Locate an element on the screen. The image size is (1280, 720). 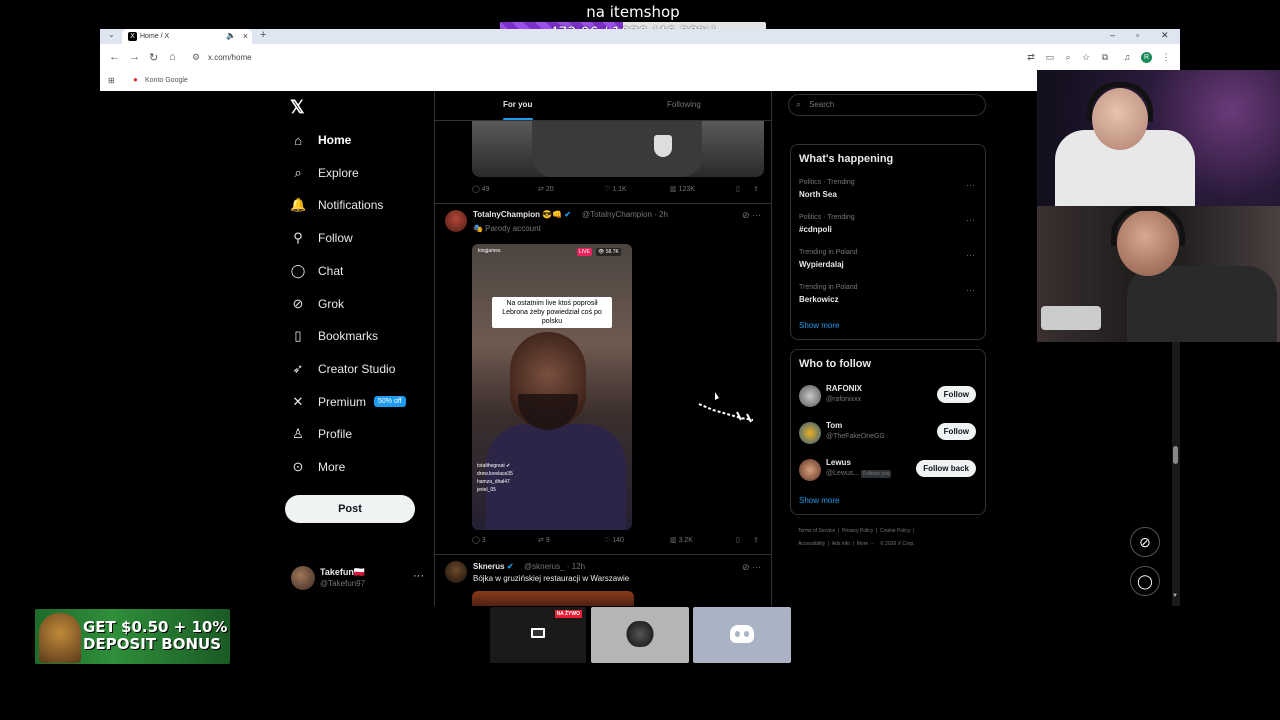
address-bar: ⚙ x.com/home is located at coordinates (603, 58).